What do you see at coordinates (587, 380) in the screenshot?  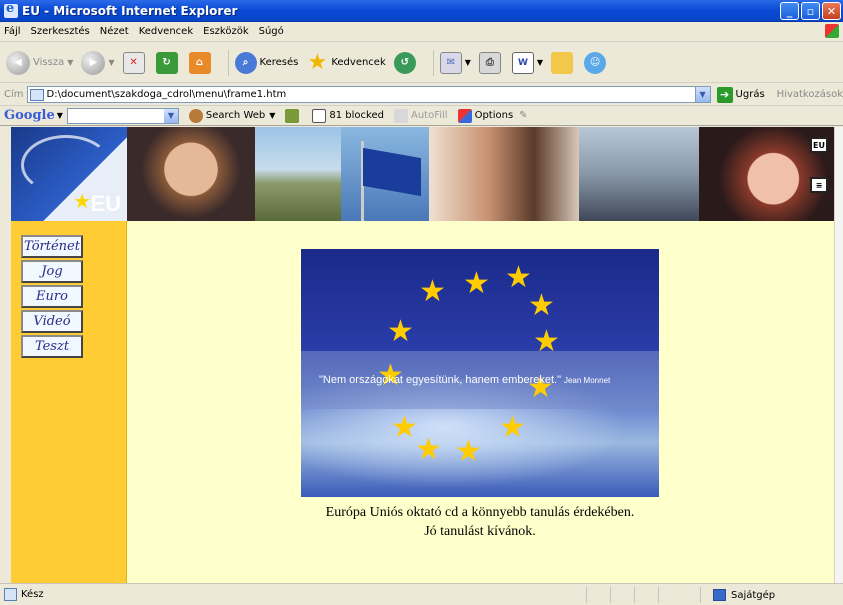 I see `quote-author: Jean Monnet` at bounding box center [587, 380].